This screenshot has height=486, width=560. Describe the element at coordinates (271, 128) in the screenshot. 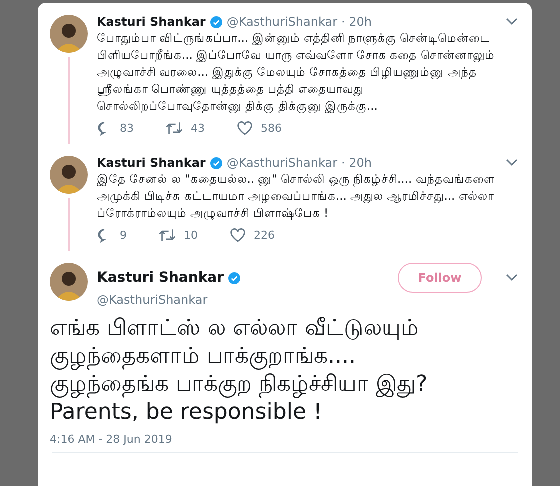

I see `like-count: 586` at that location.